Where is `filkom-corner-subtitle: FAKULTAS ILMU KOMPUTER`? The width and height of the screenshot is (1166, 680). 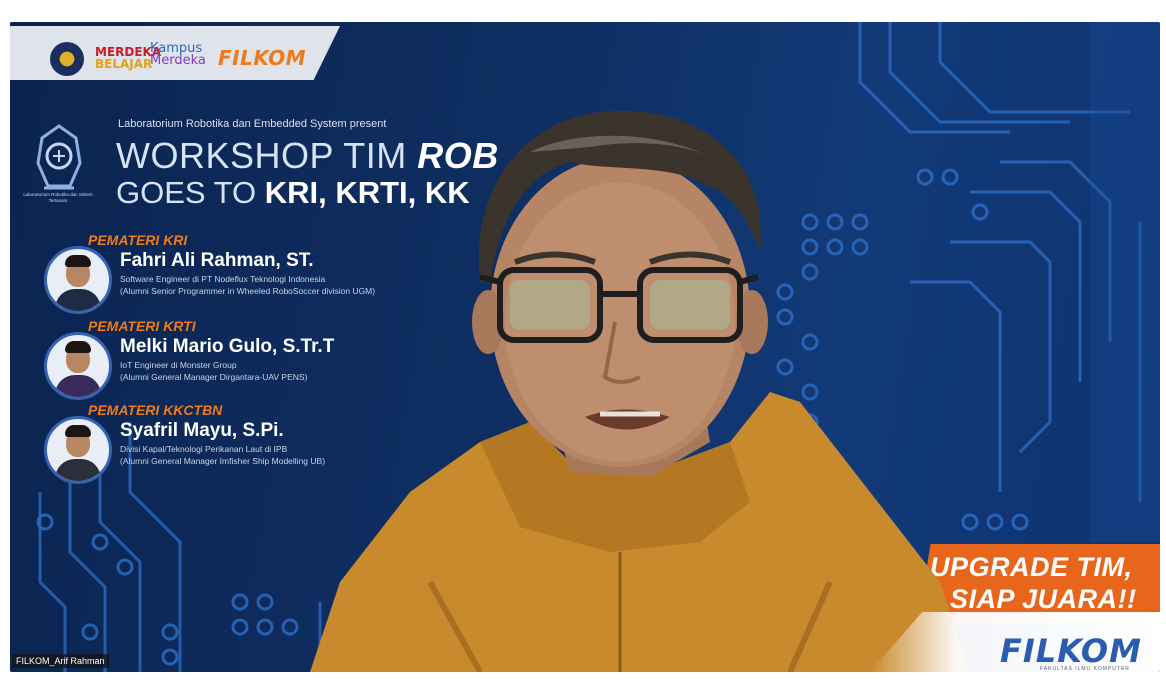 filkom-corner-subtitle: FAKULTAS ILMU KOMPUTER is located at coordinates (1085, 669).